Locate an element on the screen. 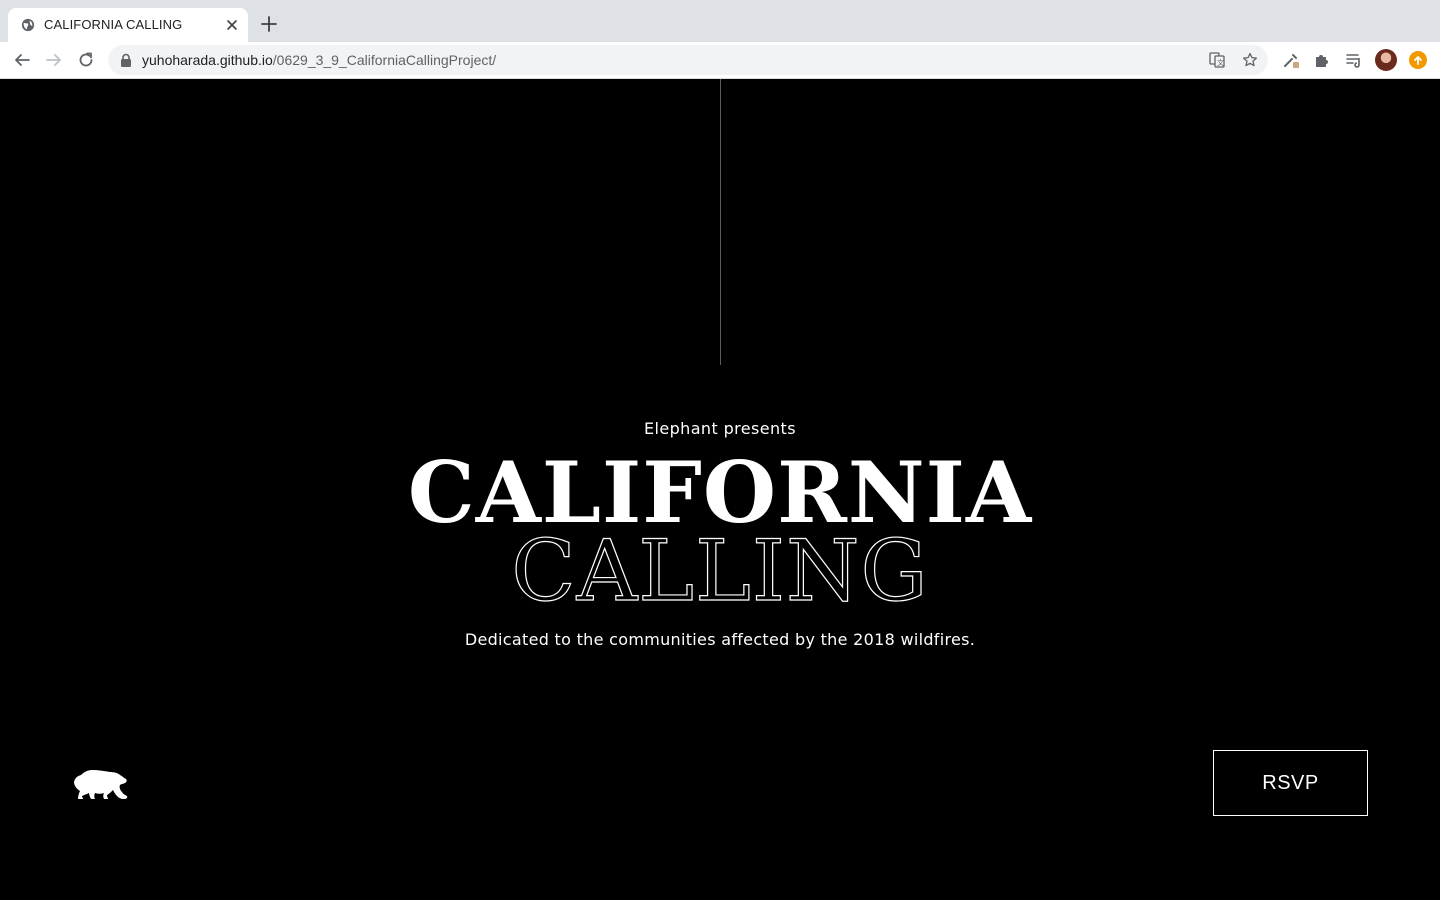  url-path: /0629_3_9_CaliforniaCallingProject/ is located at coordinates (384, 60).